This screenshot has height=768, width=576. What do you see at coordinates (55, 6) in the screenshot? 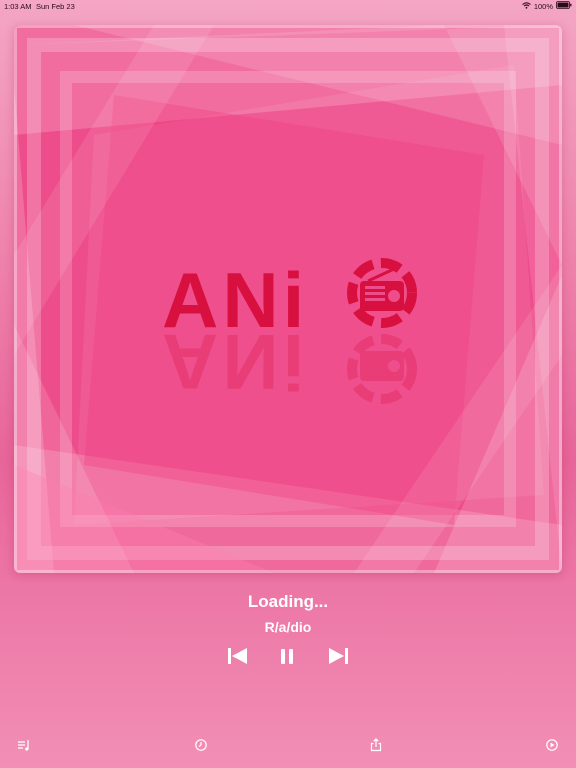
I see `status-date: Sun Feb 23` at bounding box center [55, 6].